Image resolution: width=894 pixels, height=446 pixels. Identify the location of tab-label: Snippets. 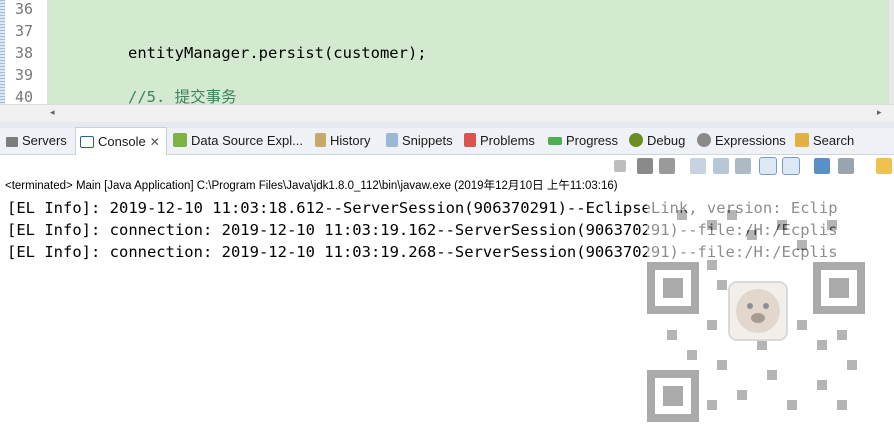
(427, 140).